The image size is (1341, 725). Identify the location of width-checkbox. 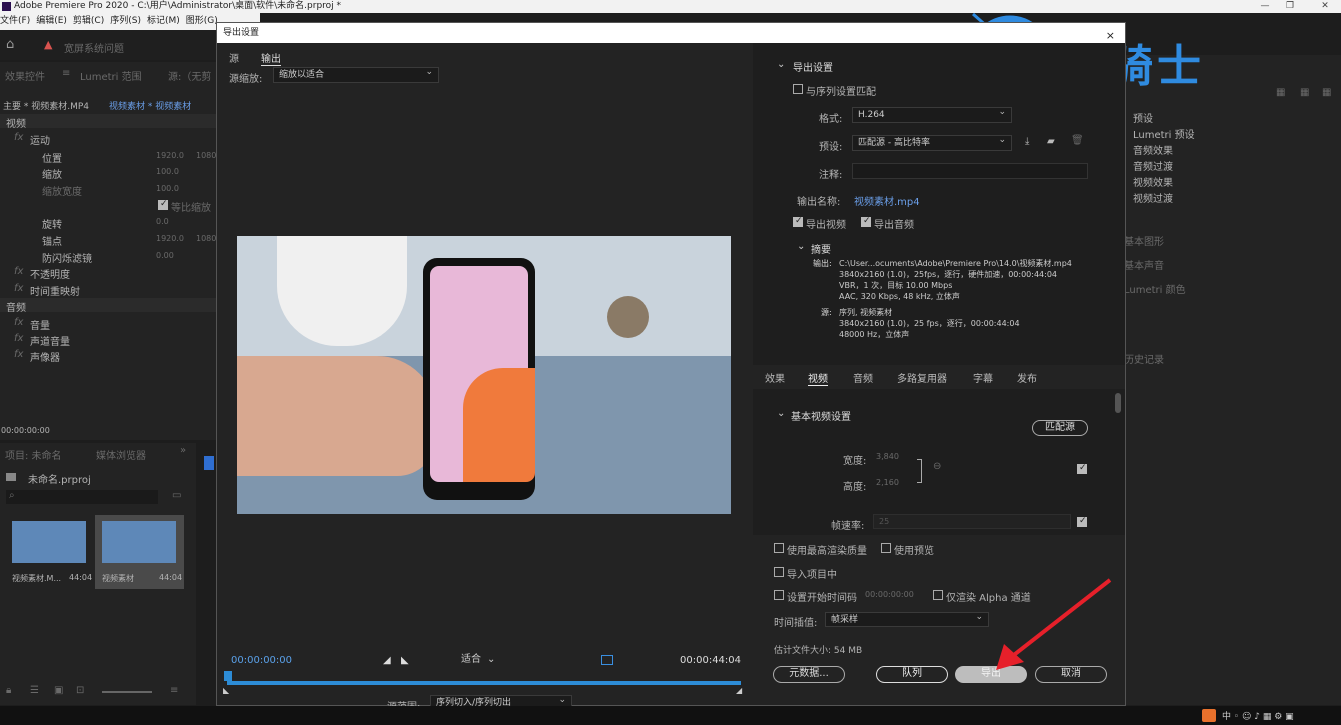
(1082, 468).